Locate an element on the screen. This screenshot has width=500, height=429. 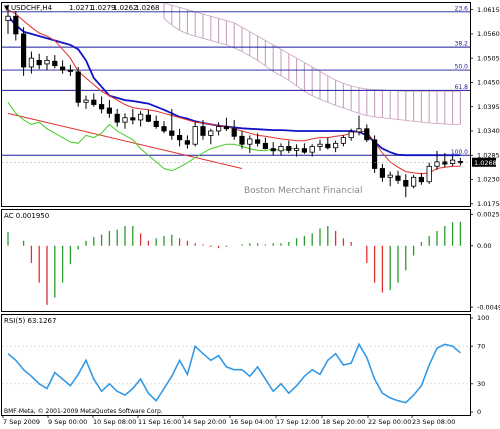
current-price-label: 1.0268 is located at coordinates (485, 163).